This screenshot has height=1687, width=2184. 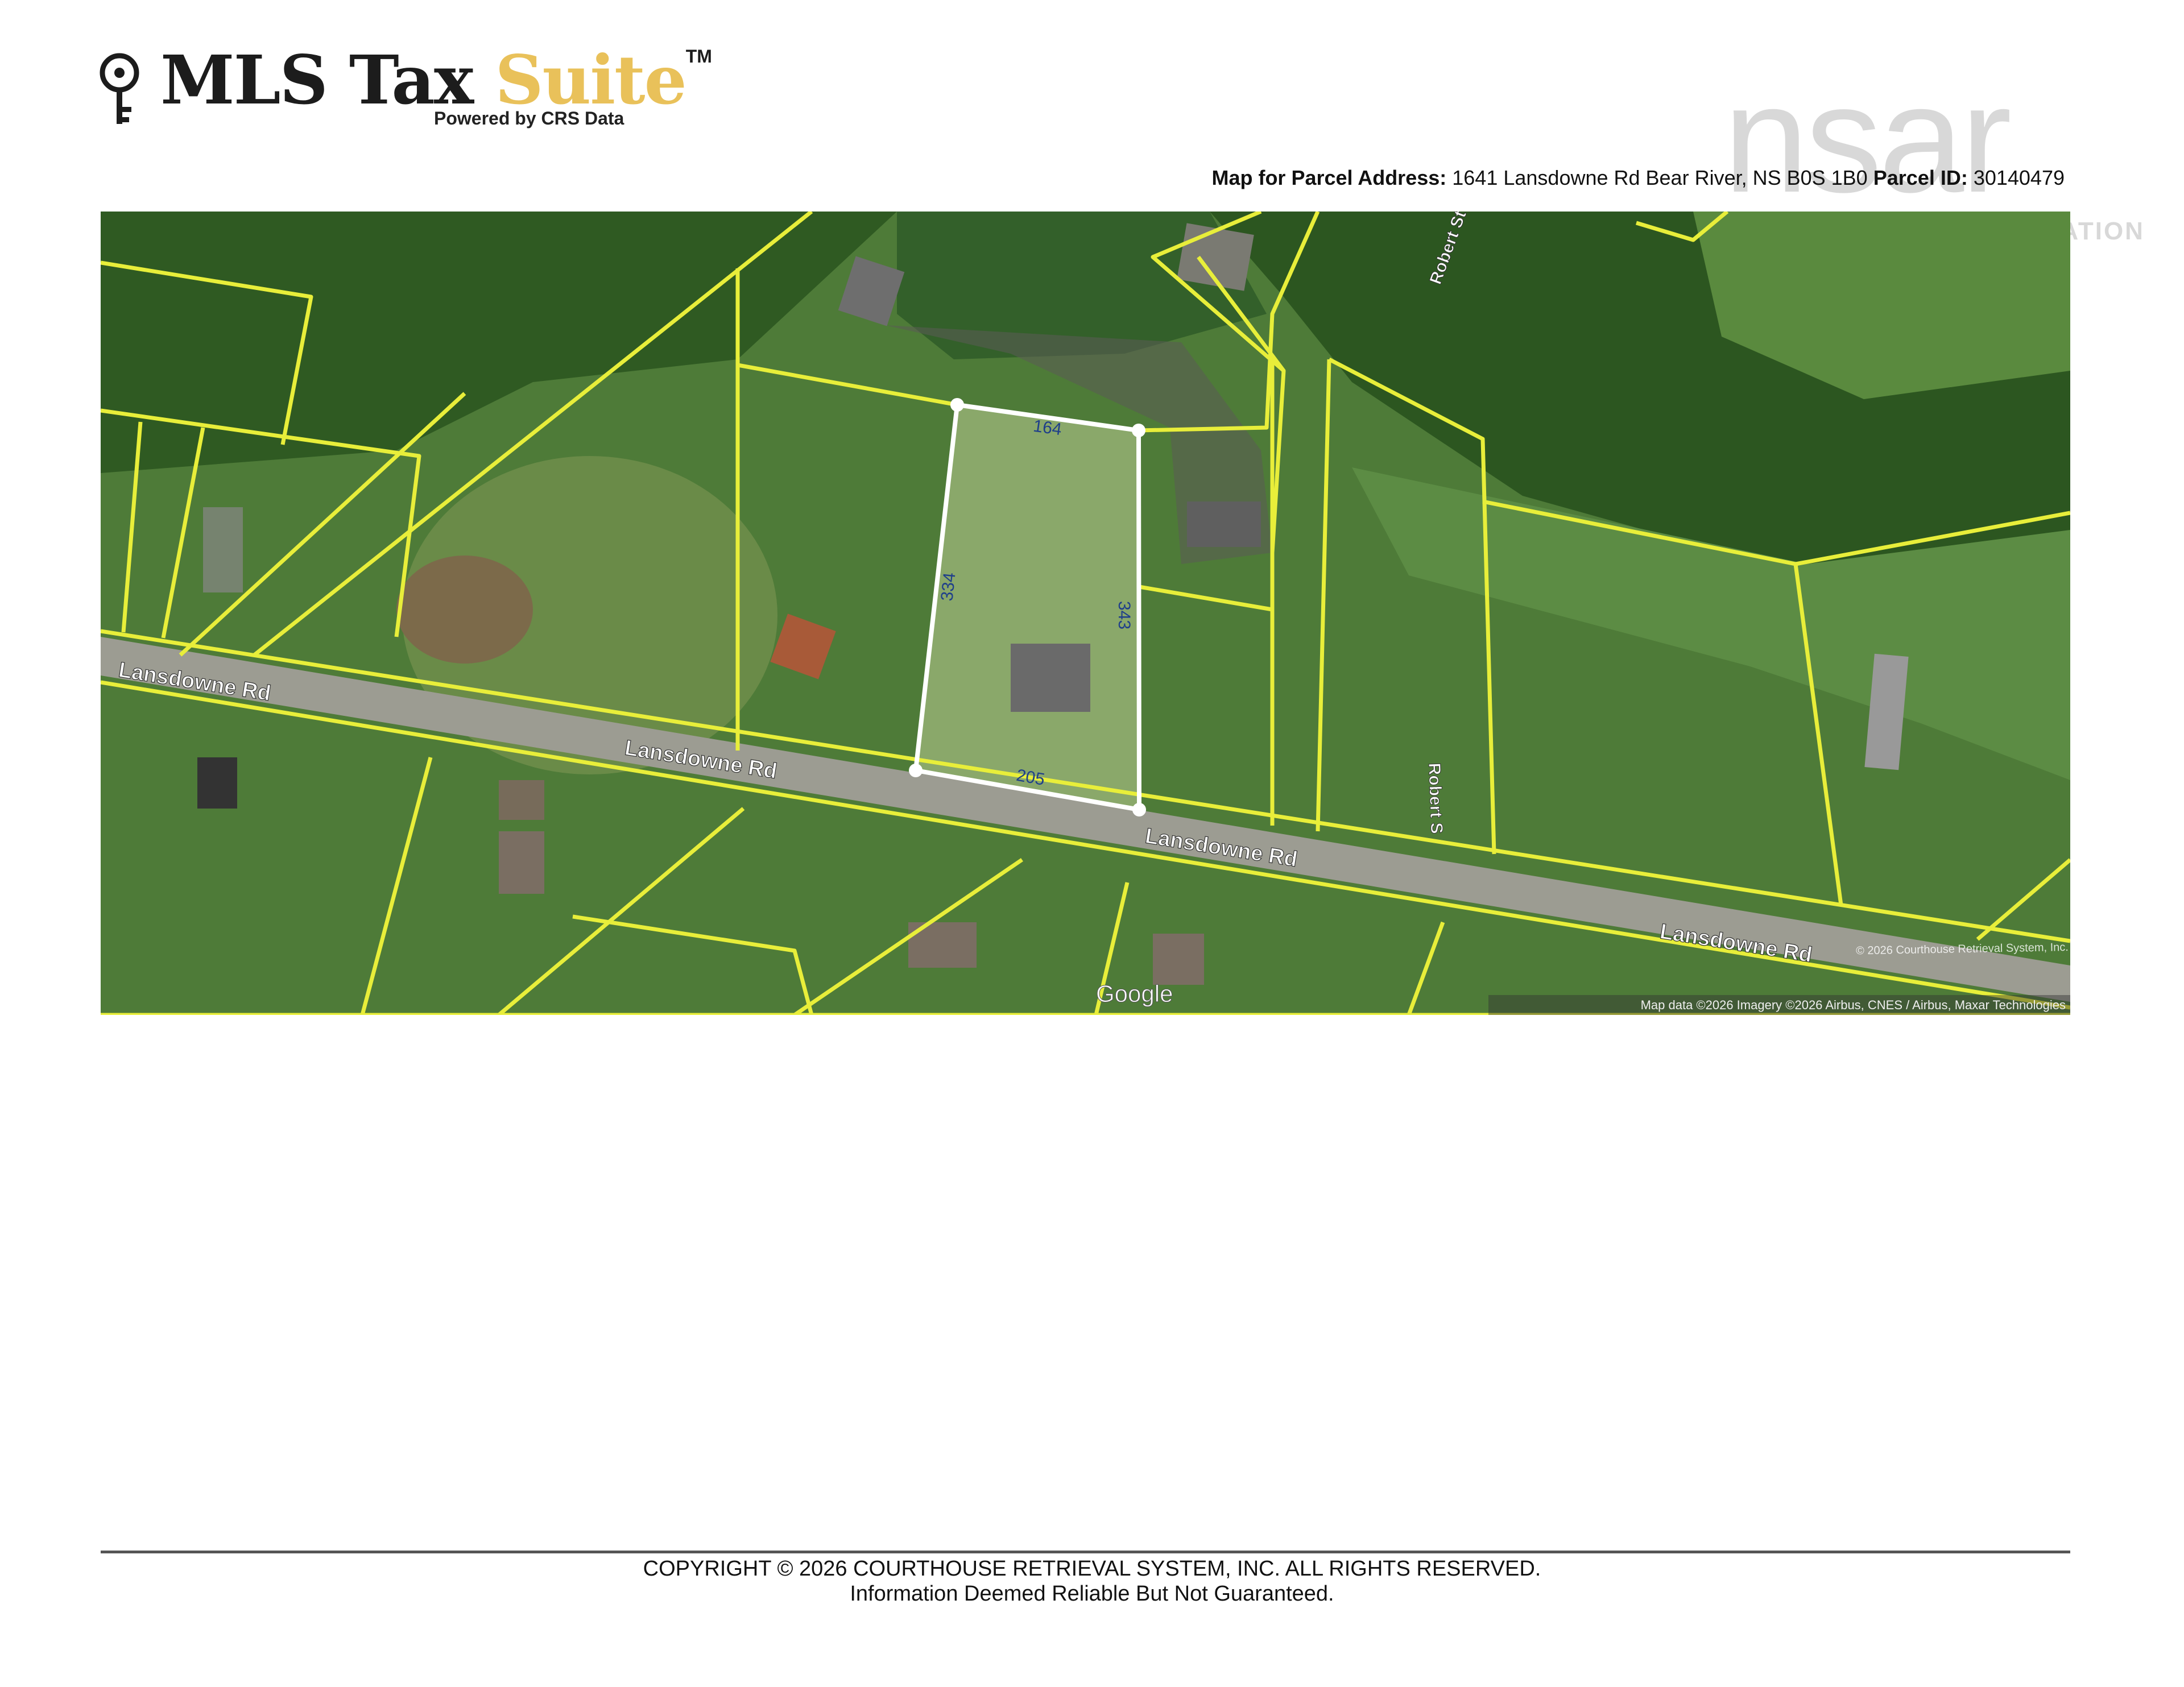 What do you see at coordinates (1085, 1552) in the screenshot?
I see `footer-divider` at bounding box center [1085, 1552].